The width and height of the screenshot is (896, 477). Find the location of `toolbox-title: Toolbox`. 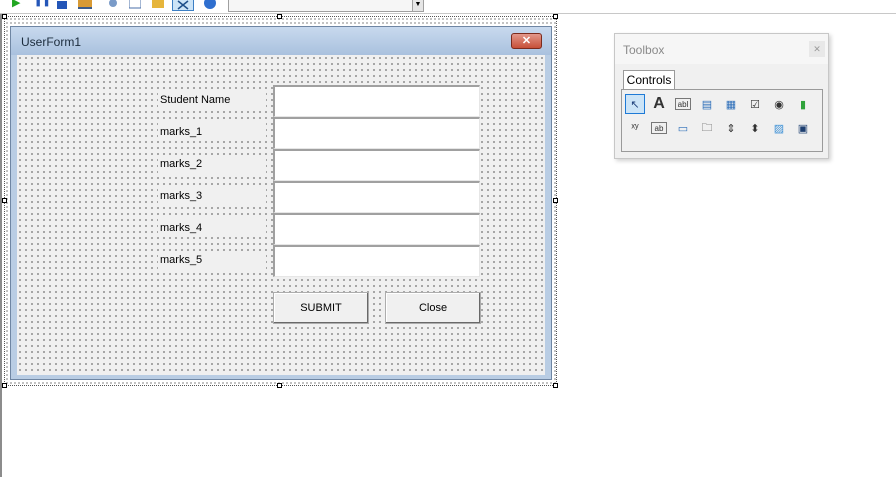

toolbox-title: Toolbox is located at coordinates (644, 50).